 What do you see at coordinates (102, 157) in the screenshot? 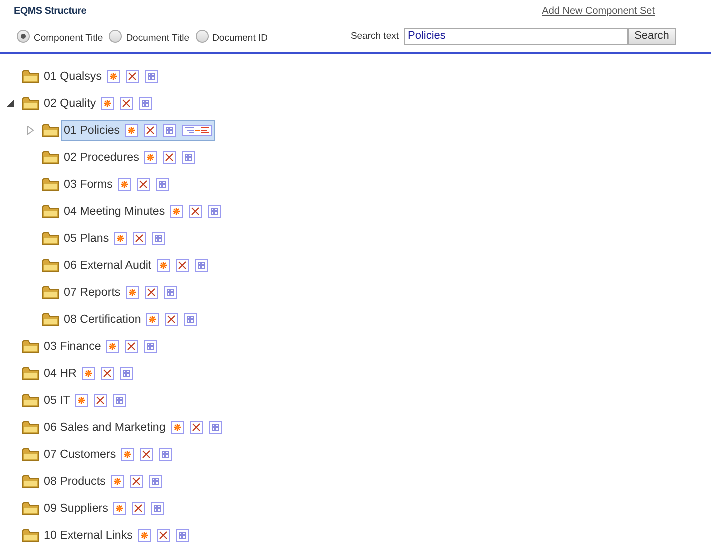
I see `tree-node-label: 02 Procedures` at bounding box center [102, 157].